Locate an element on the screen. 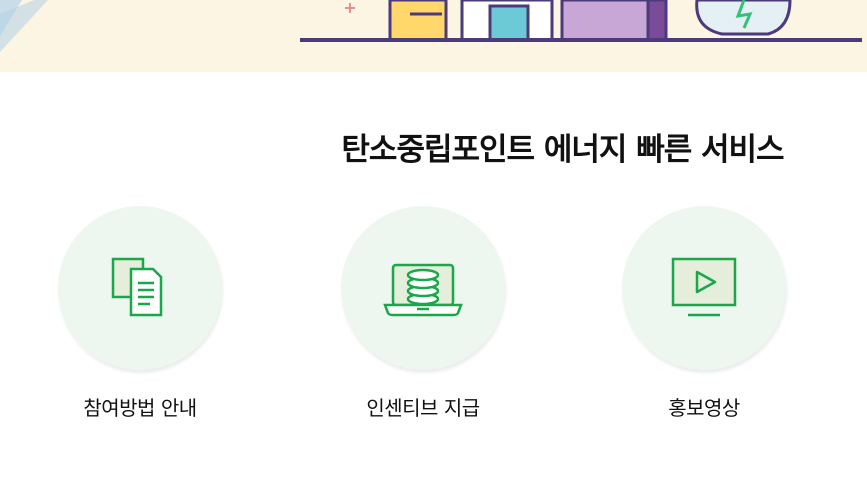 Image resolution: width=867 pixels, height=477 pixels. service-promo-video: 홍보영상 is located at coordinates (704, 313).